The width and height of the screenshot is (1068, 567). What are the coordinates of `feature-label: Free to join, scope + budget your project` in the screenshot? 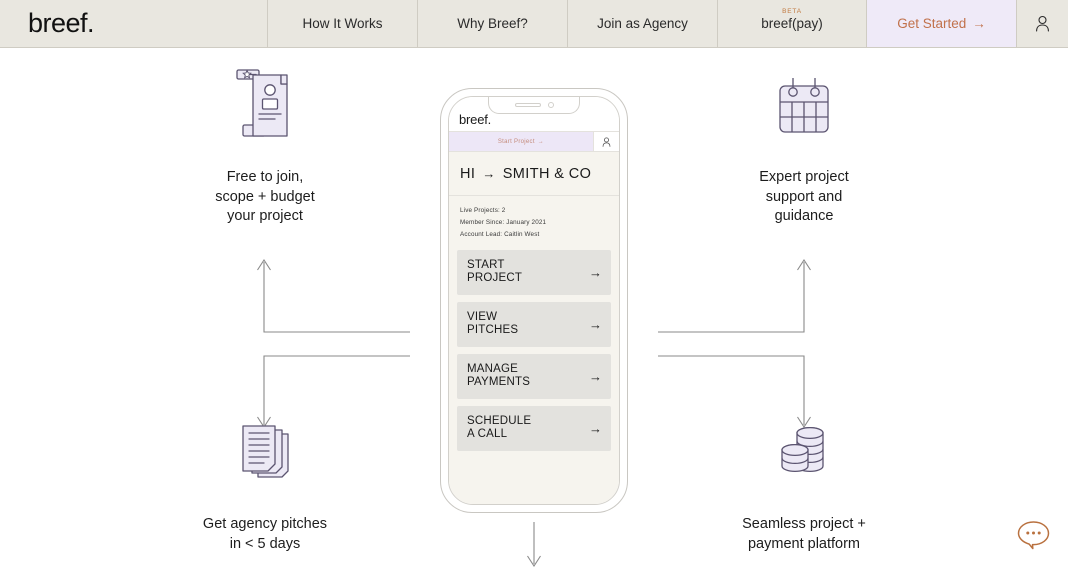 It's located at (265, 197).